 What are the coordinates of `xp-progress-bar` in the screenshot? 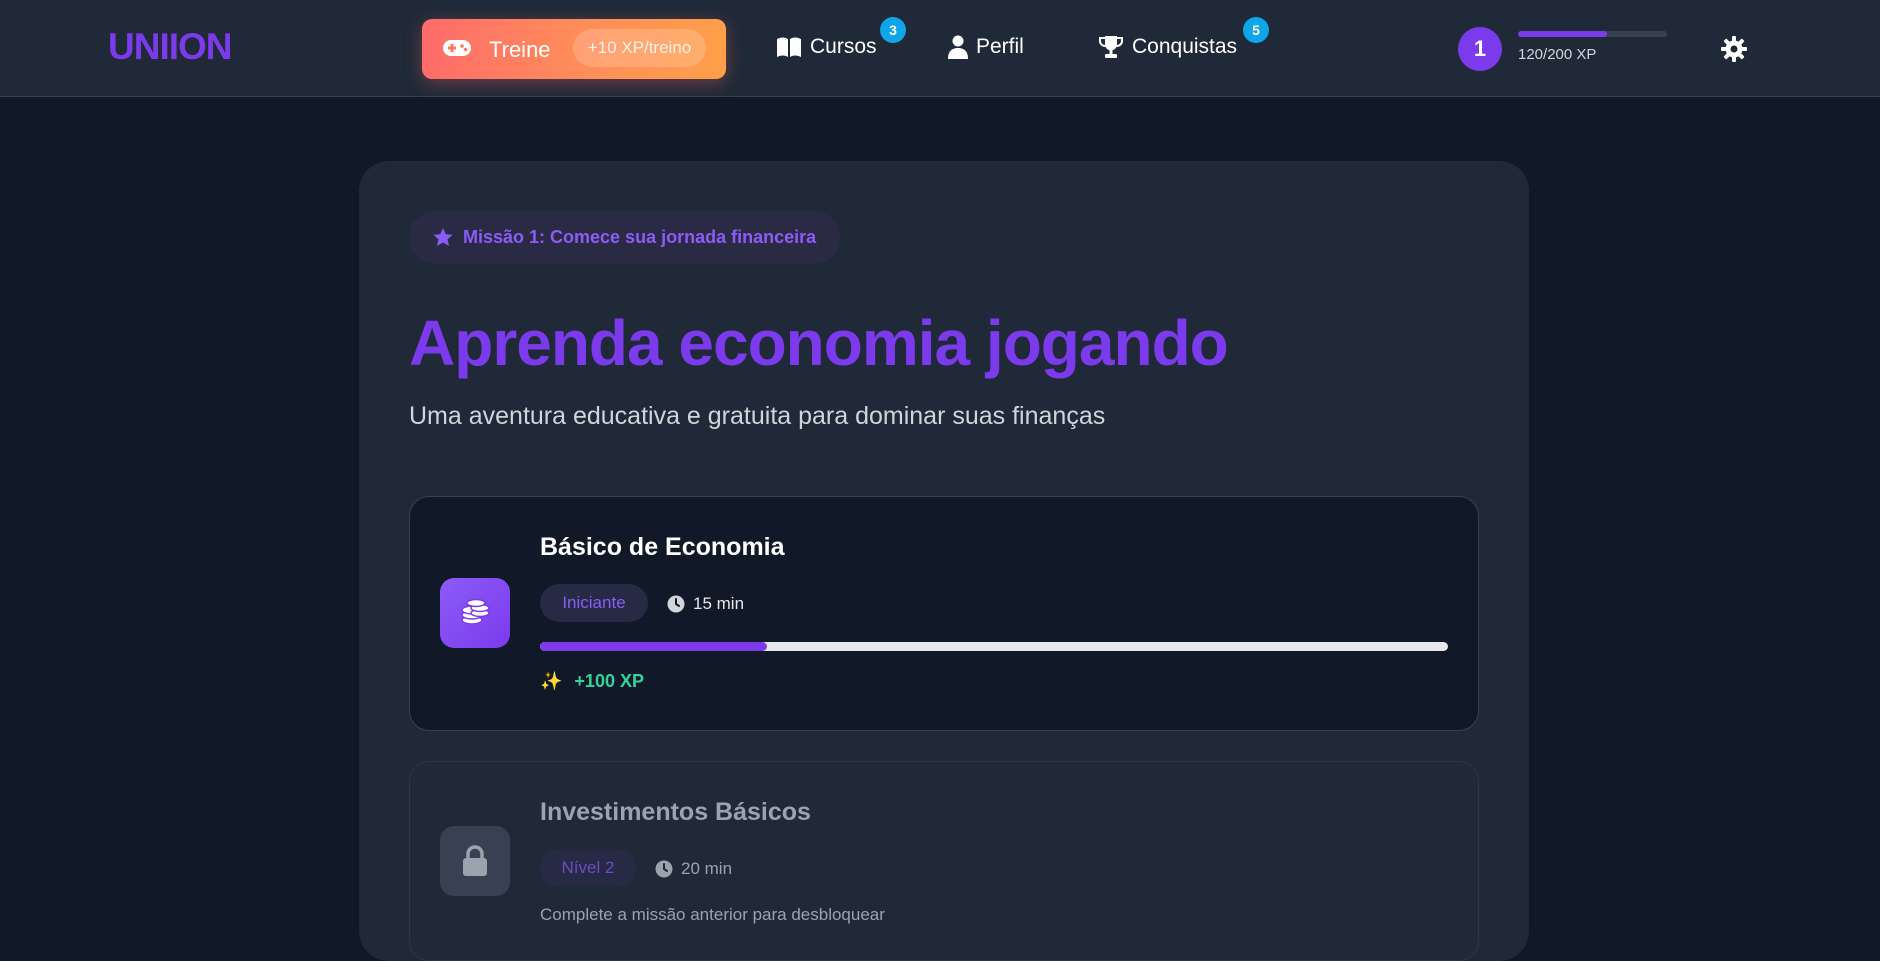 It's located at (1592, 34).